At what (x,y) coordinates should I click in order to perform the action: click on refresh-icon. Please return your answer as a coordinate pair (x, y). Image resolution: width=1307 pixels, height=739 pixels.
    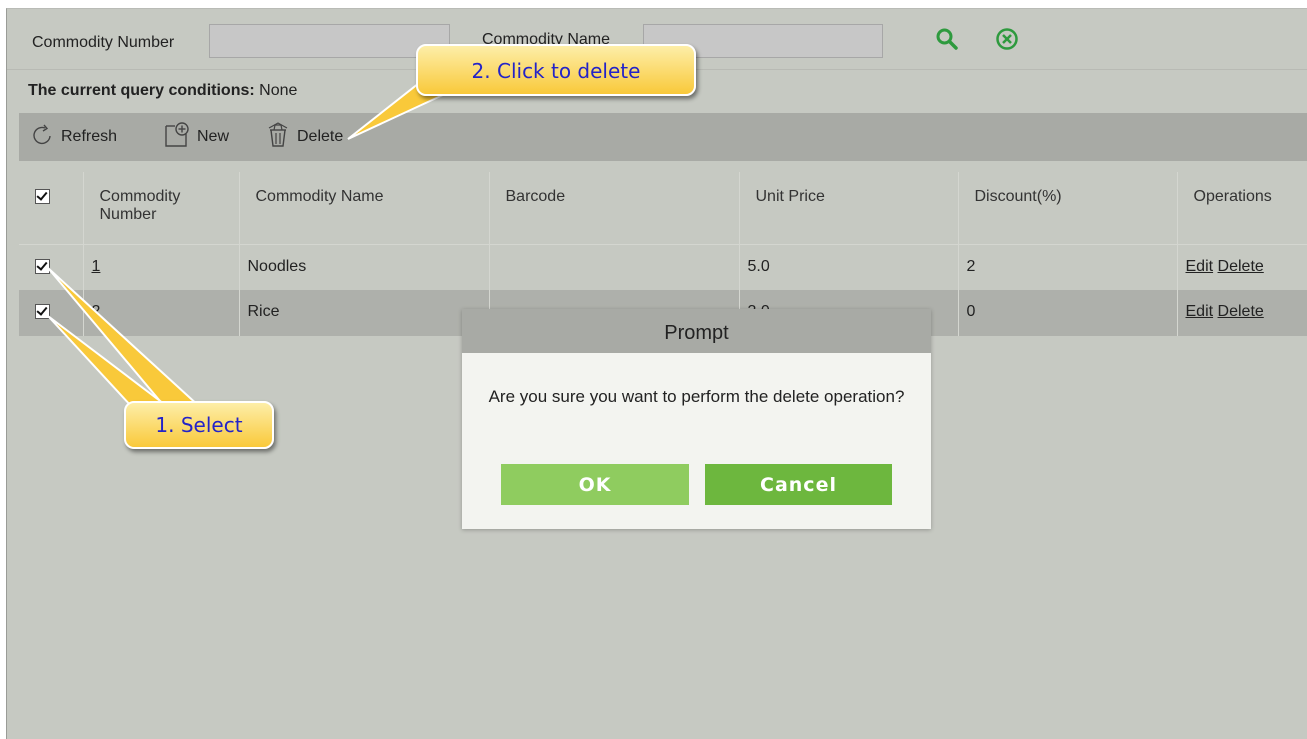
    Looking at the image, I should click on (43, 137).